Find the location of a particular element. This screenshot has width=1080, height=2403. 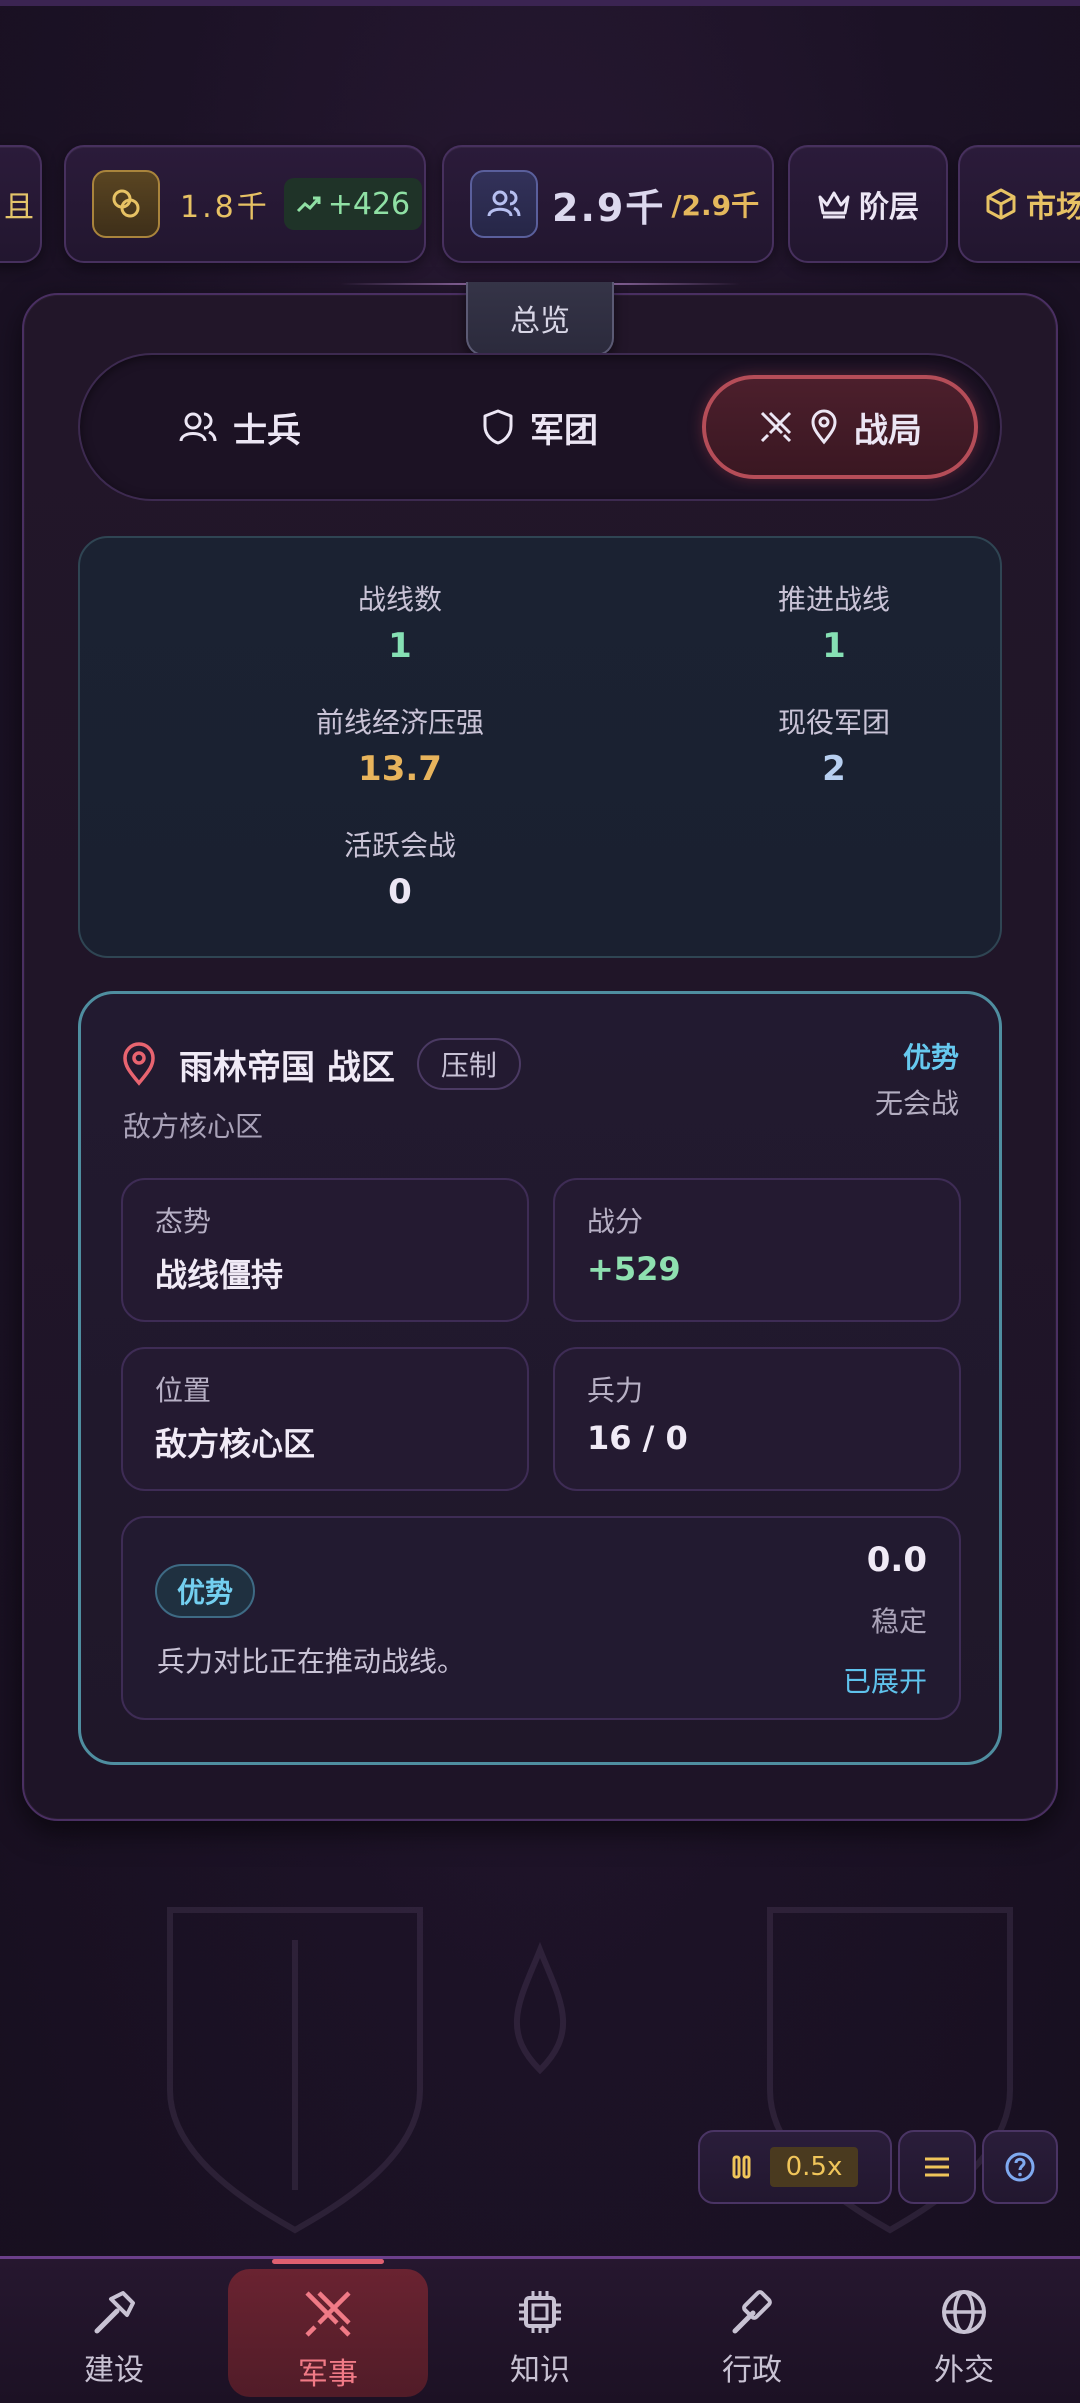

segment-control: 士兵 军团 战局 is located at coordinates (540, 427).